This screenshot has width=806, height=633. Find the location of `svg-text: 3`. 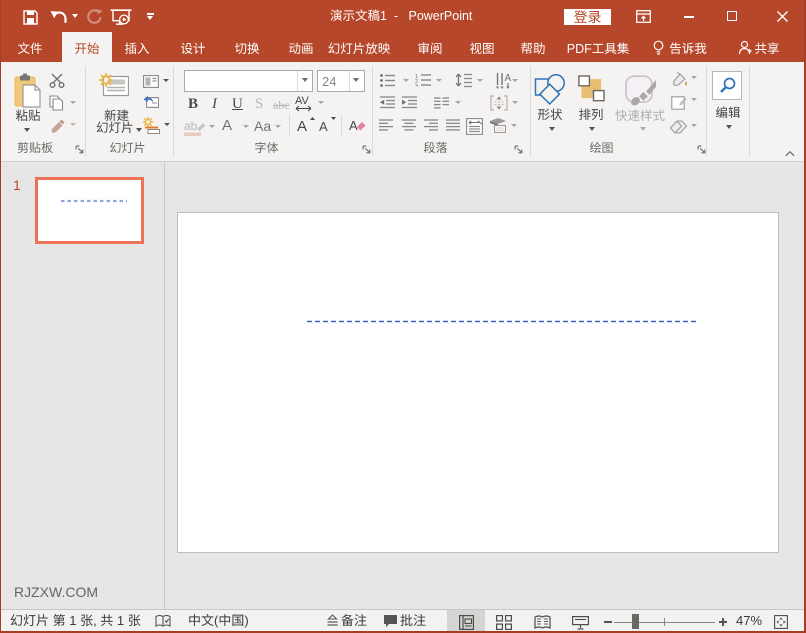

svg-text: 3 is located at coordinates (416, 85).